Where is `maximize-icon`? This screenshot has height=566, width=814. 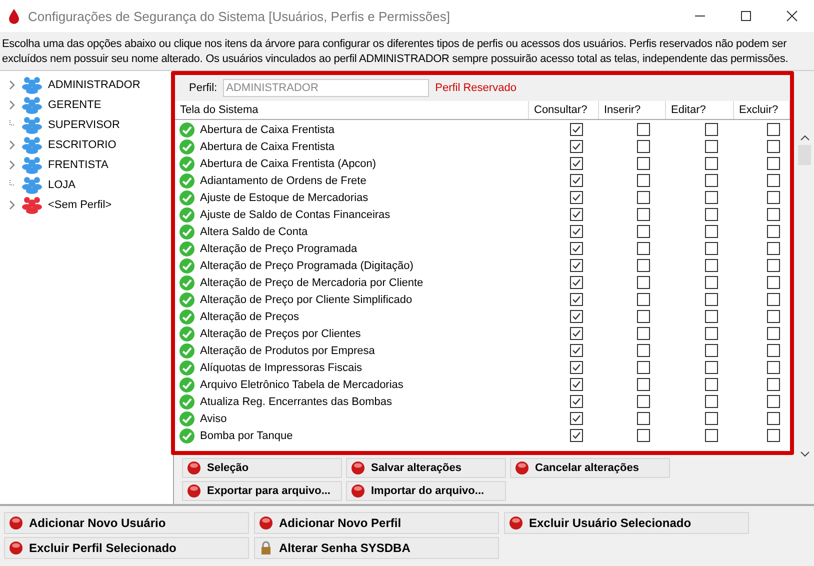
maximize-icon is located at coordinates (746, 16).